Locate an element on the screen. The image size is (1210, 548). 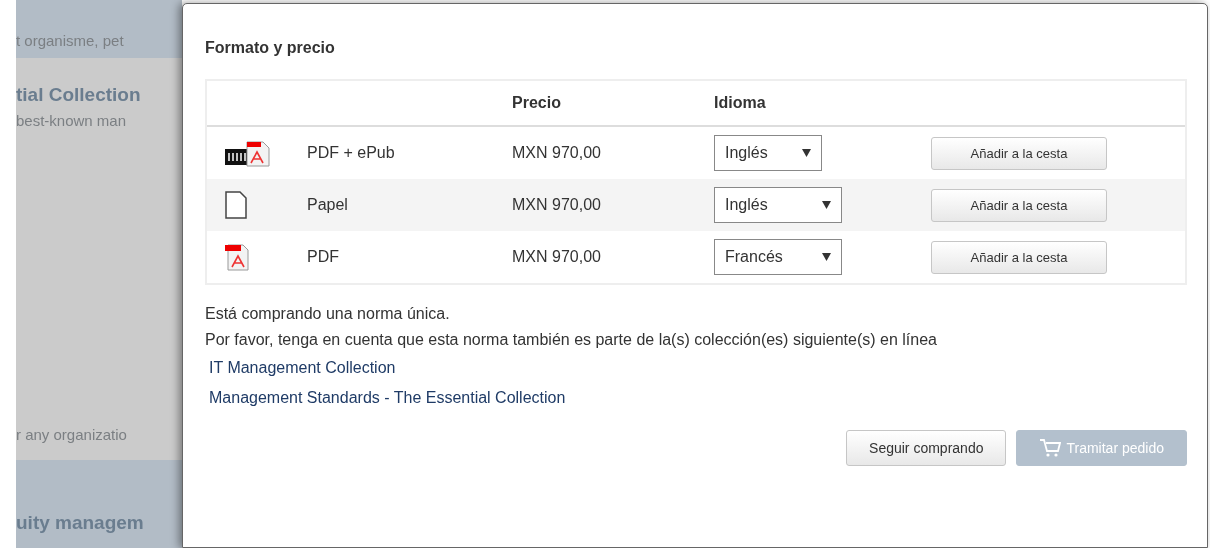
background-heading: tial Collection is located at coordinates (79, 95).